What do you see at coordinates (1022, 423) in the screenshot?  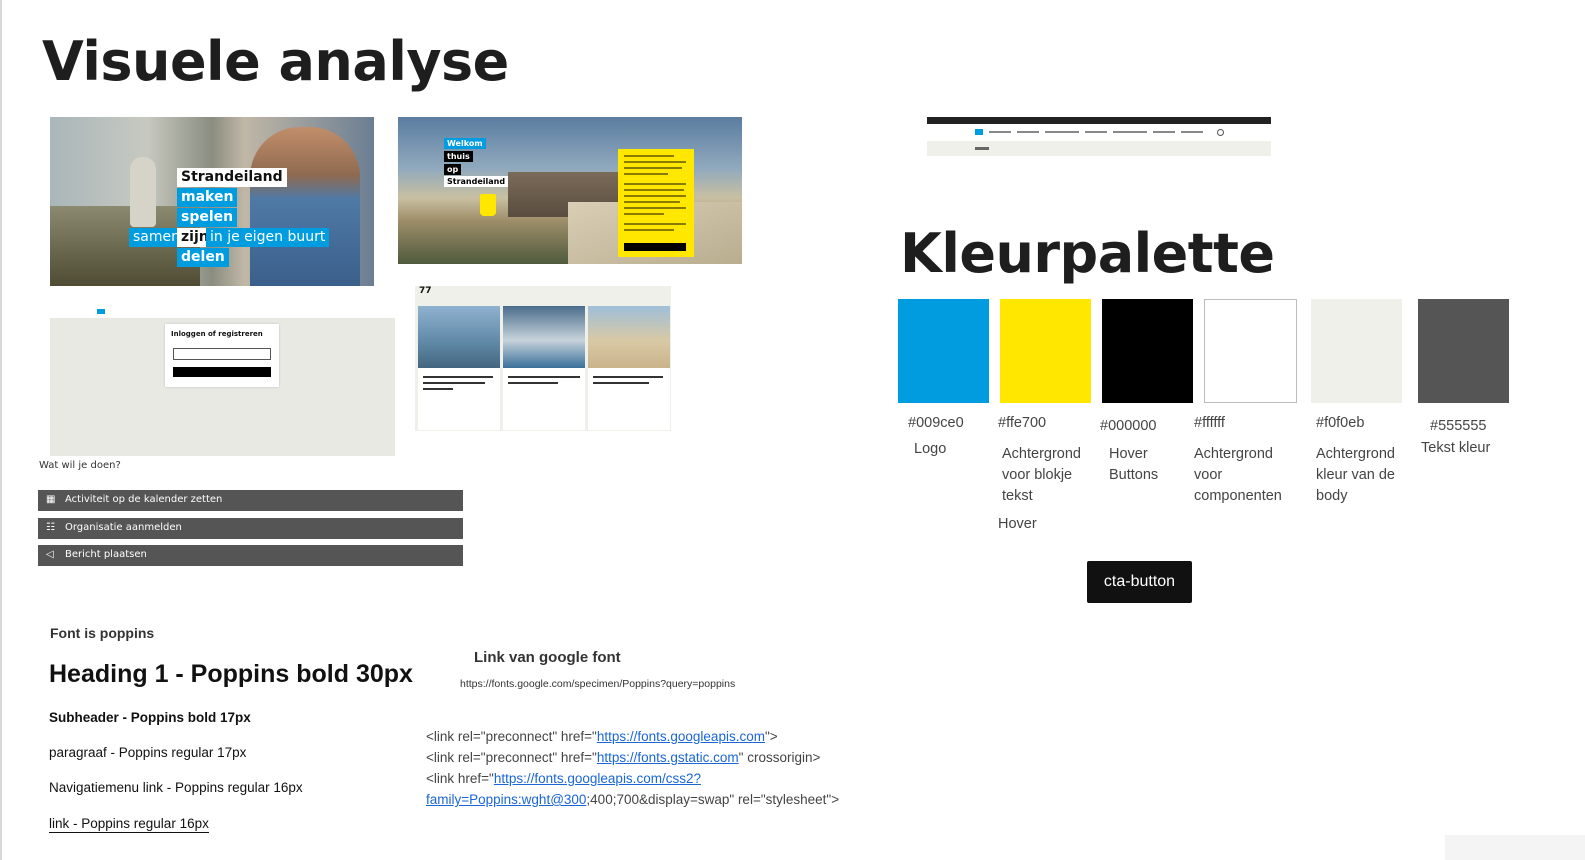 I see `swatch-hex: #ffe700` at bounding box center [1022, 423].